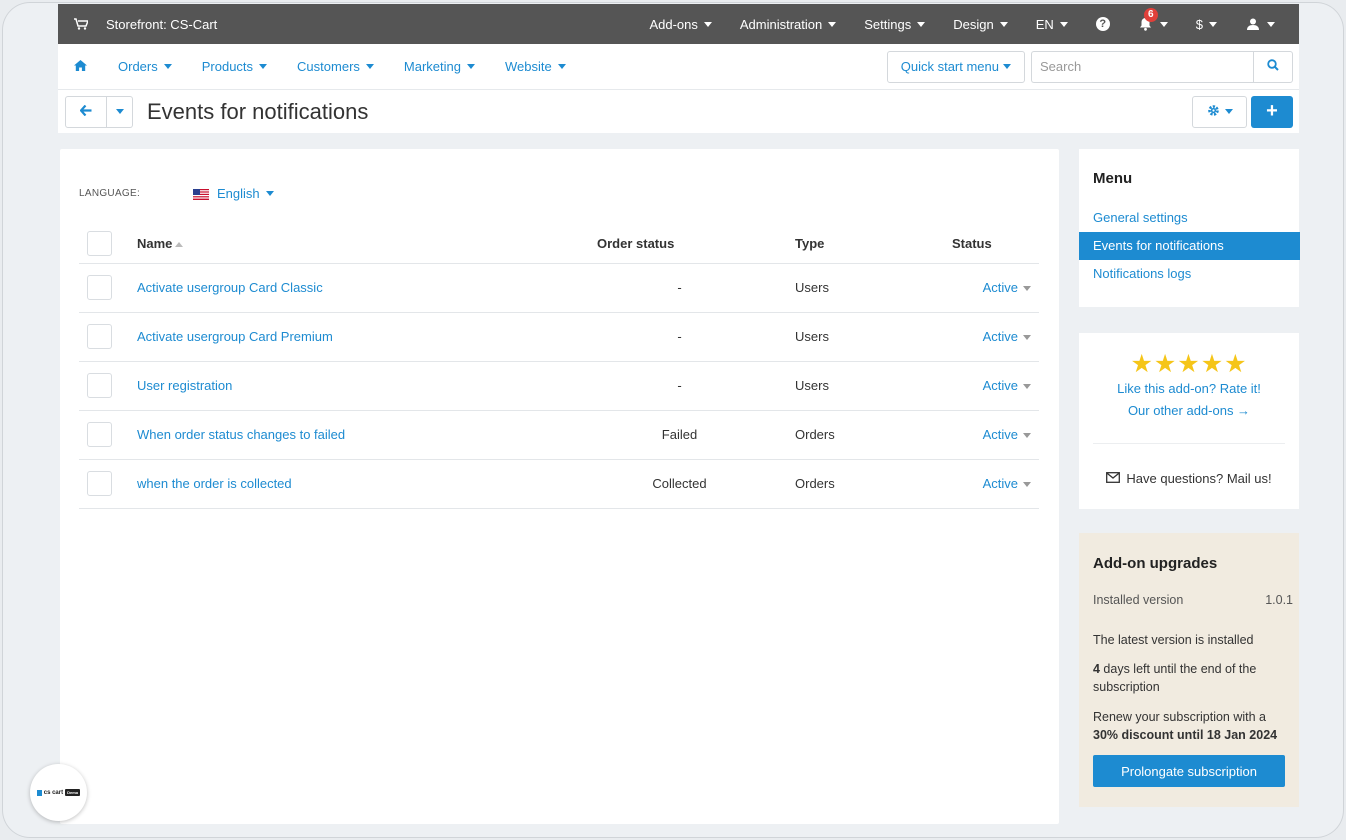 This screenshot has height=840, width=1346. Describe the element at coordinates (528, 66) in the screenshot. I see `nav-website-label: Website` at that location.